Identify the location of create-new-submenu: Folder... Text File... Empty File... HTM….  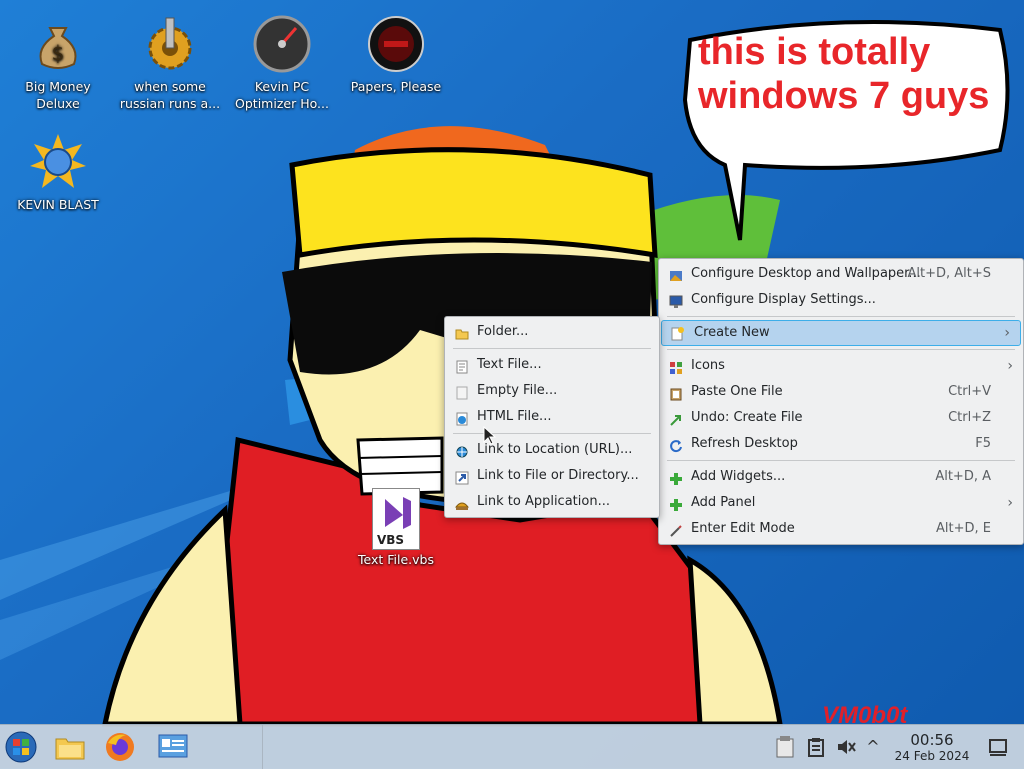
(552, 417).